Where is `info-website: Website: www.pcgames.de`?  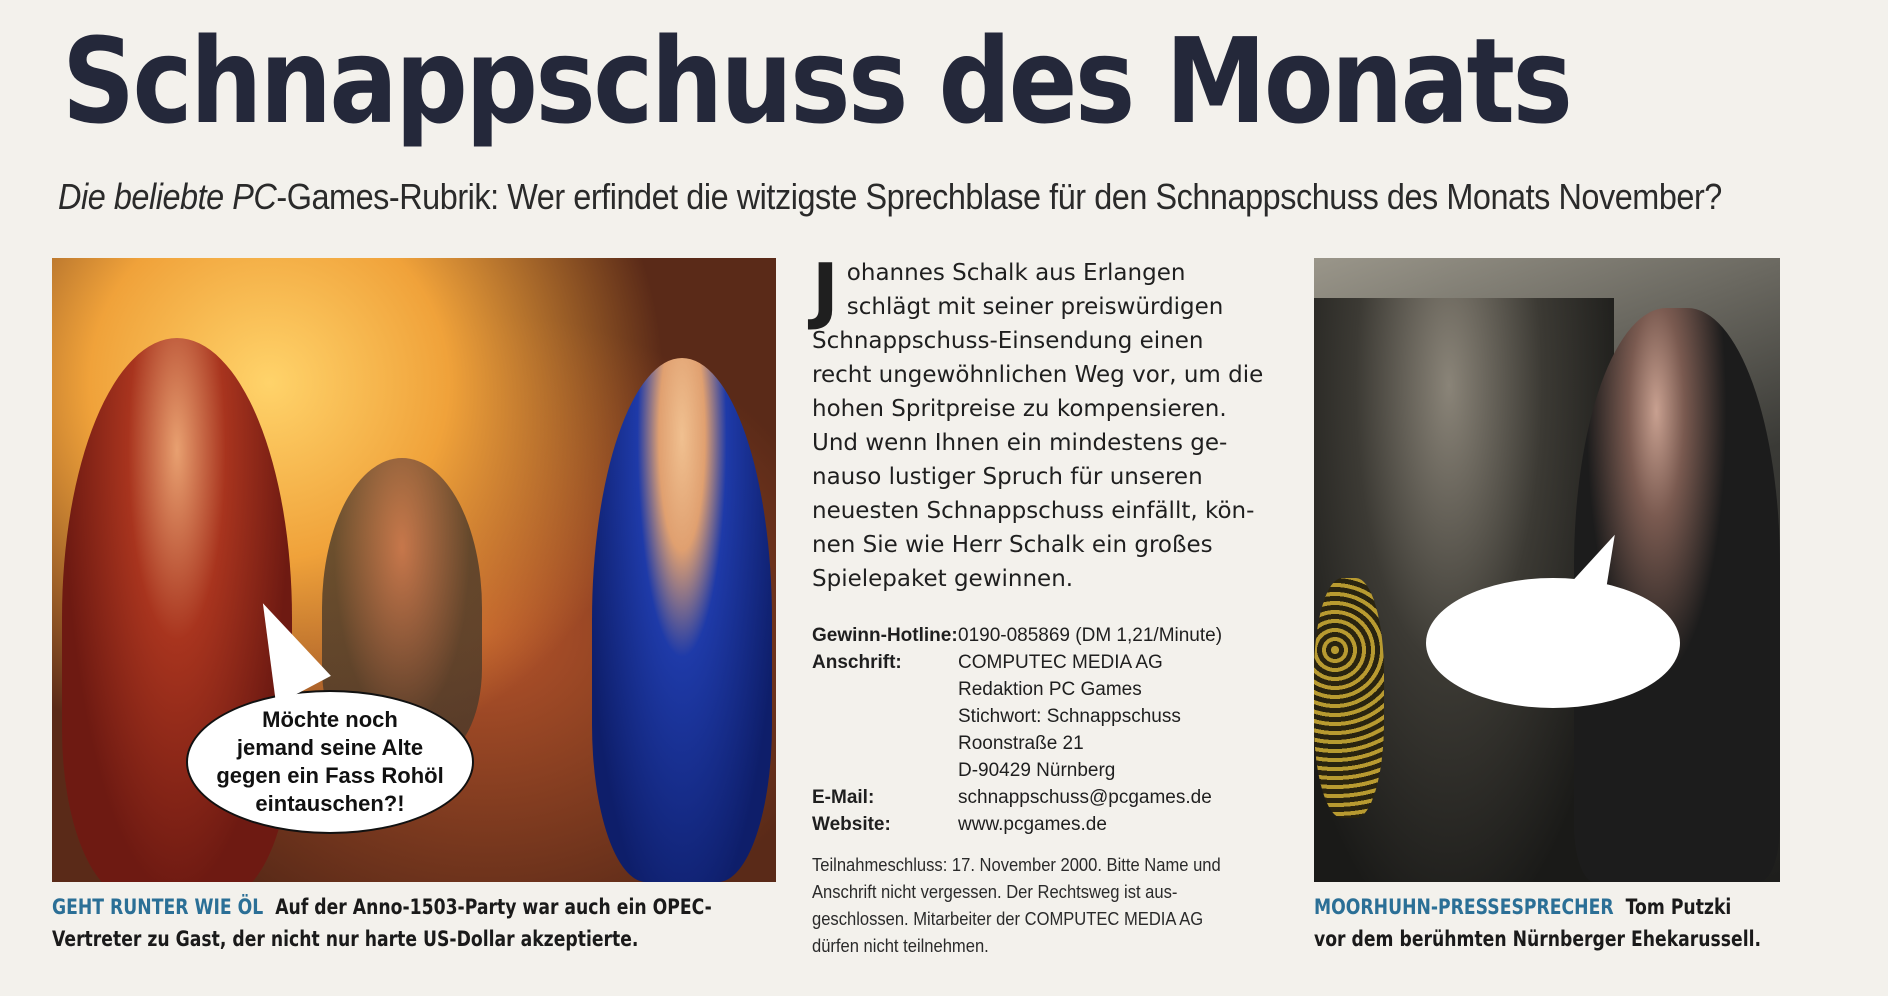
info-website: Website: www.pcgames.de is located at coordinates (1047, 824).